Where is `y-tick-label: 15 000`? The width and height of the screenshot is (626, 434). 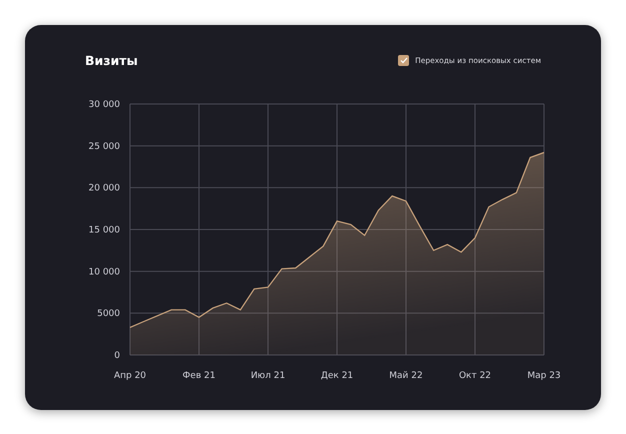
y-tick-label: 15 000 is located at coordinates (104, 231).